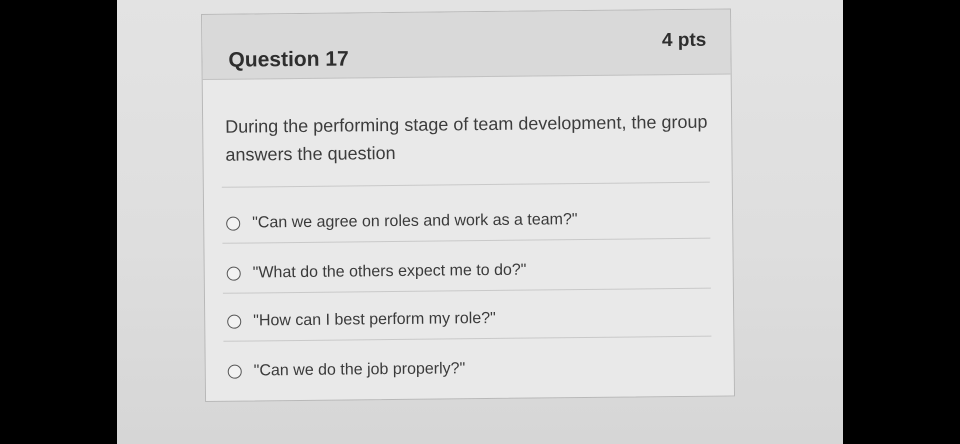  Describe the element at coordinates (288, 59) in the screenshot. I see `question-title: Question 17` at that location.